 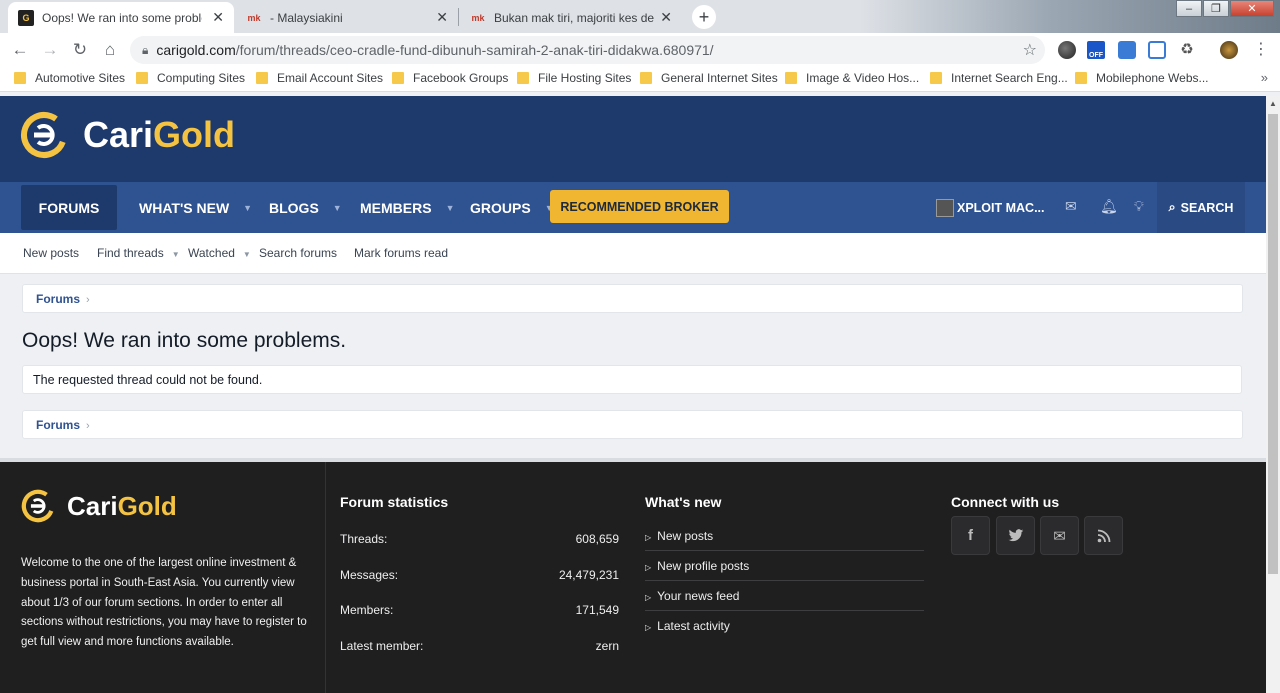 I want to click on bookmark-folder: File Hosting Sites, so click(x=574, y=78).